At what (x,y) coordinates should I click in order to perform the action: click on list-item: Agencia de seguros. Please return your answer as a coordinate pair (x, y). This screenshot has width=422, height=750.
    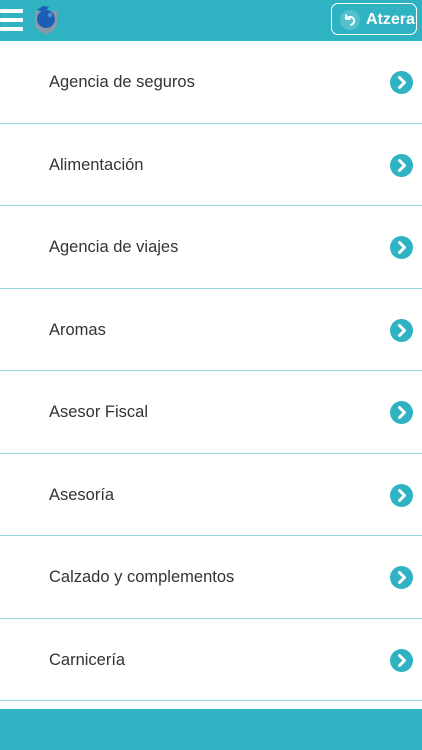
    Looking at the image, I should click on (211, 82).